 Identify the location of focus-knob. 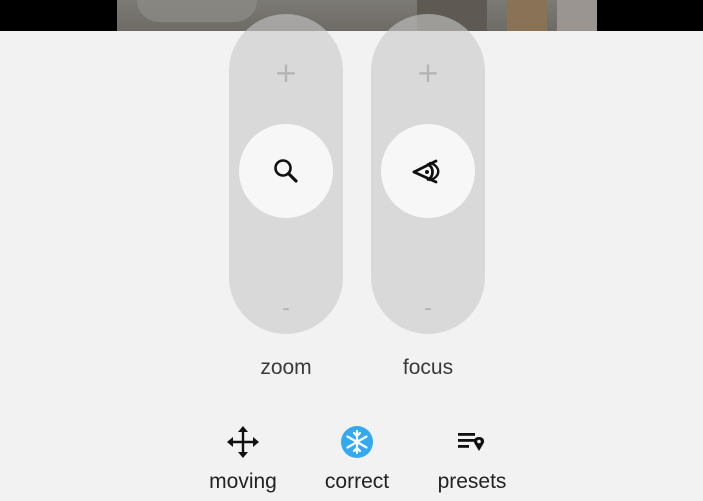
(428, 171).